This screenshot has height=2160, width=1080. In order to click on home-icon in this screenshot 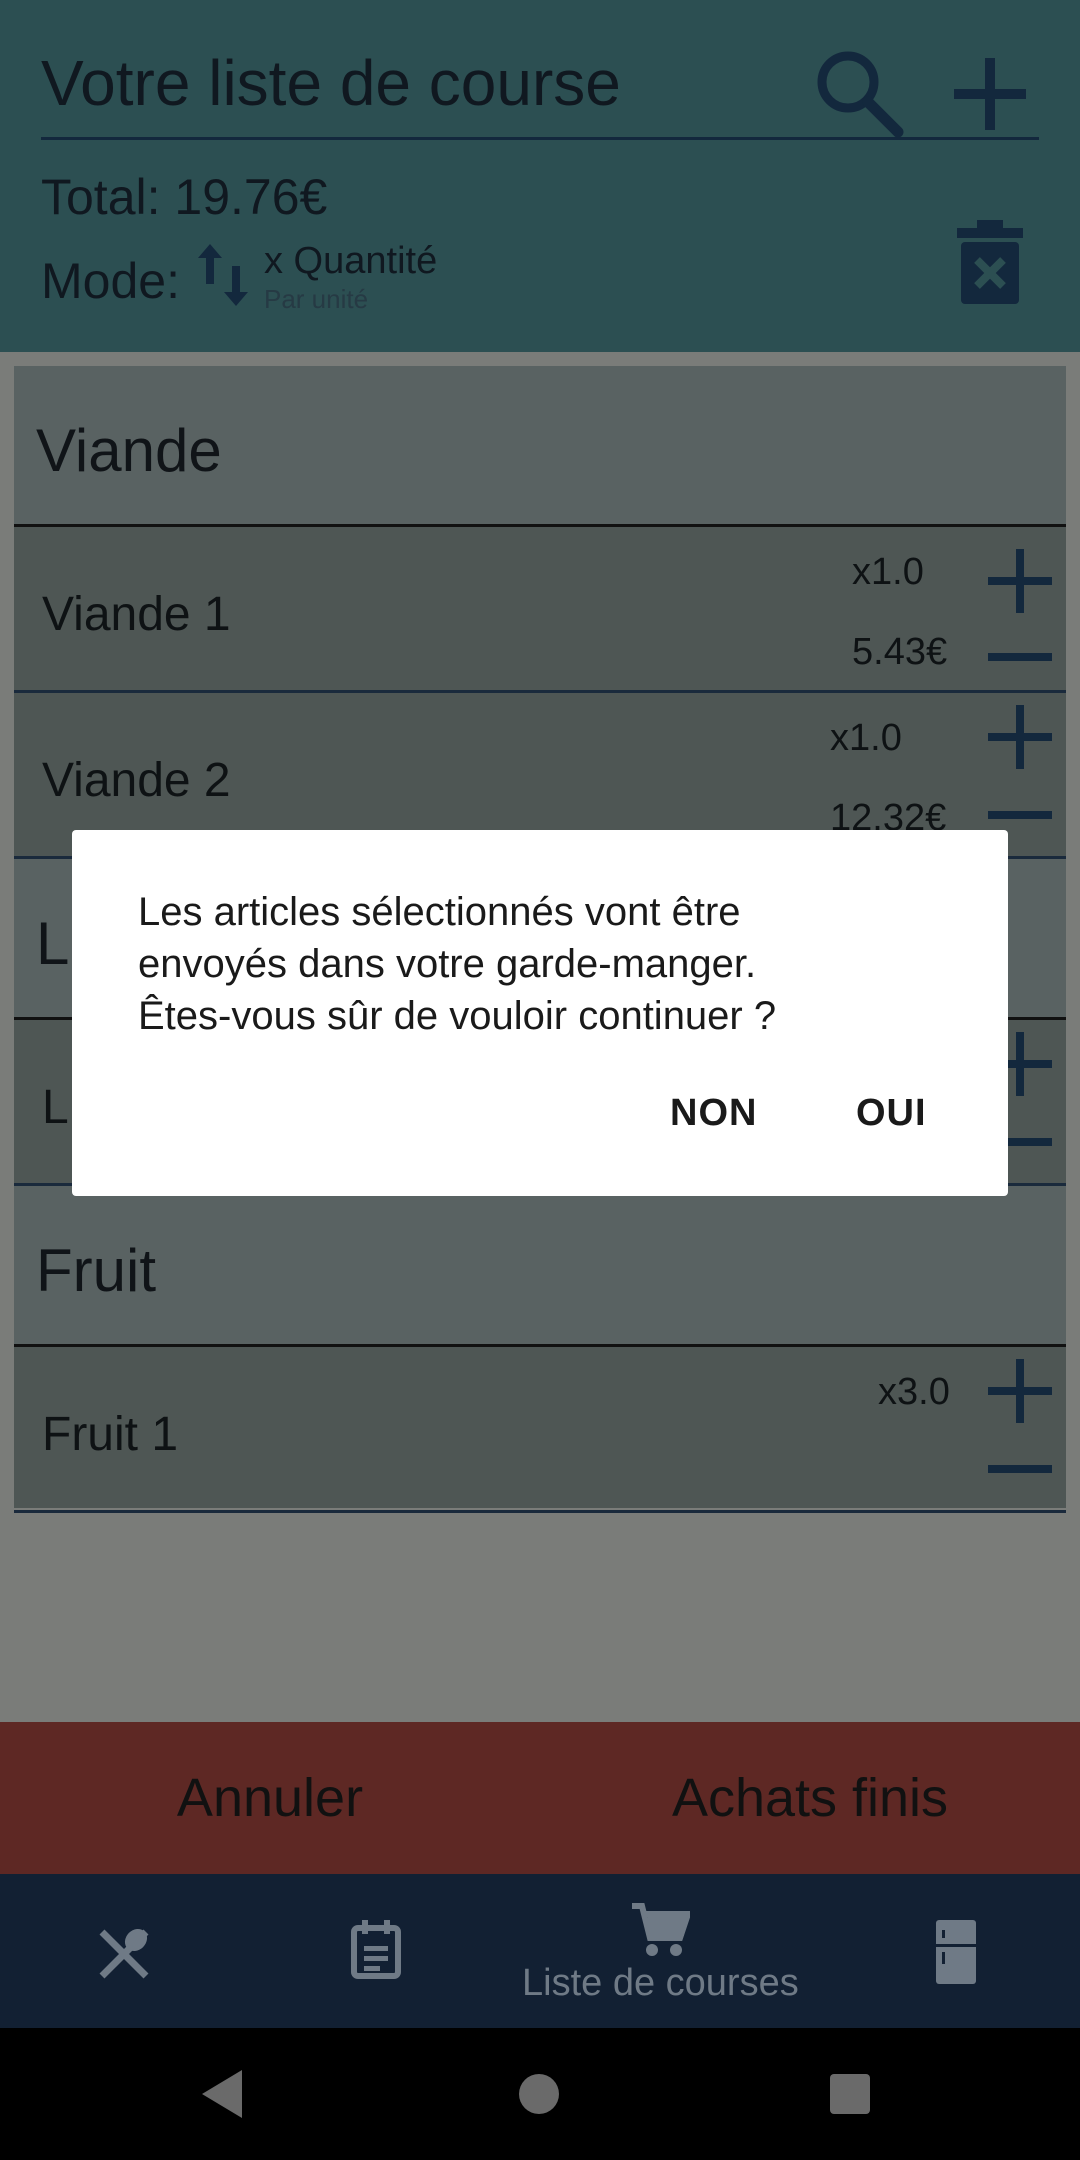, I will do `click(539, 2094)`.